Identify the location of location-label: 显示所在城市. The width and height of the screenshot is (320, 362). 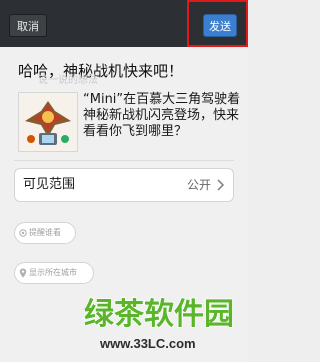
(53, 272).